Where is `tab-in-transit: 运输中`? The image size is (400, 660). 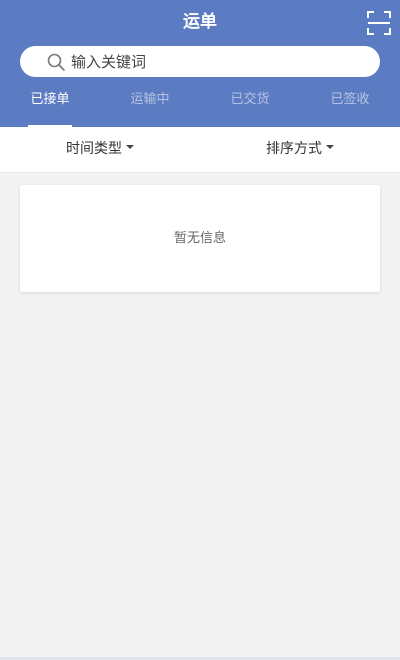 tab-in-transit: 运输中 is located at coordinates (150, 106).